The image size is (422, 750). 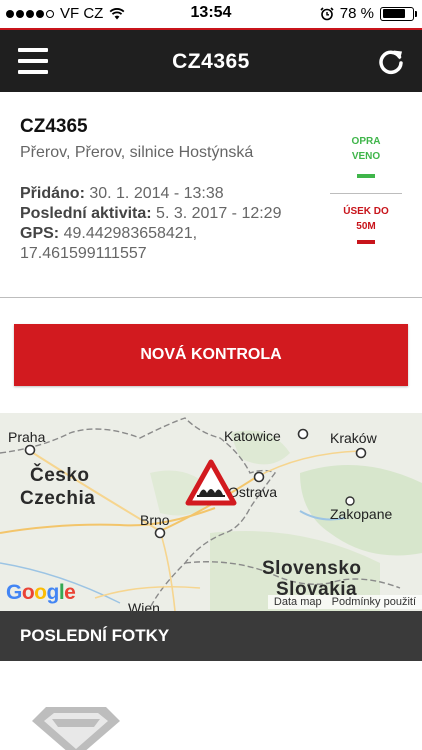 What do you see at coordinates (366, 189) in the screenshot?
I see `status-indicators: OPRA VENO ÚSEK DO 50M` at bounding box center [366, 189].